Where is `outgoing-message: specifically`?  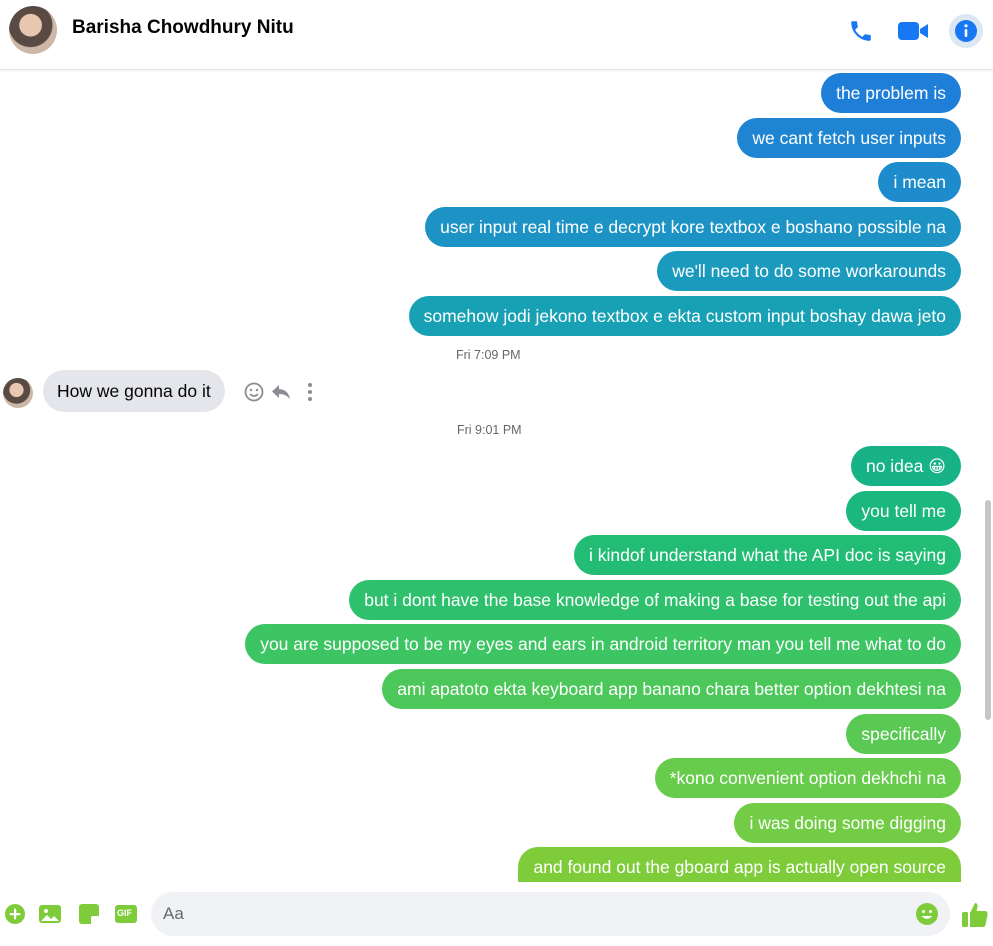 outgoing-message: specifically is located at coordinates (903, 734).